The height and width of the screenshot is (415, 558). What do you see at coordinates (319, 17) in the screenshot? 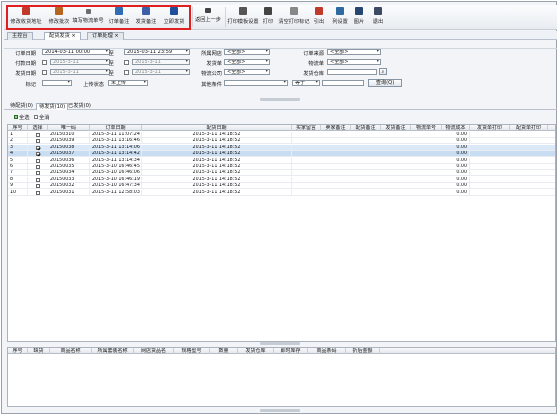
I see `export-button: 引出` at bounding box center [319, 17].